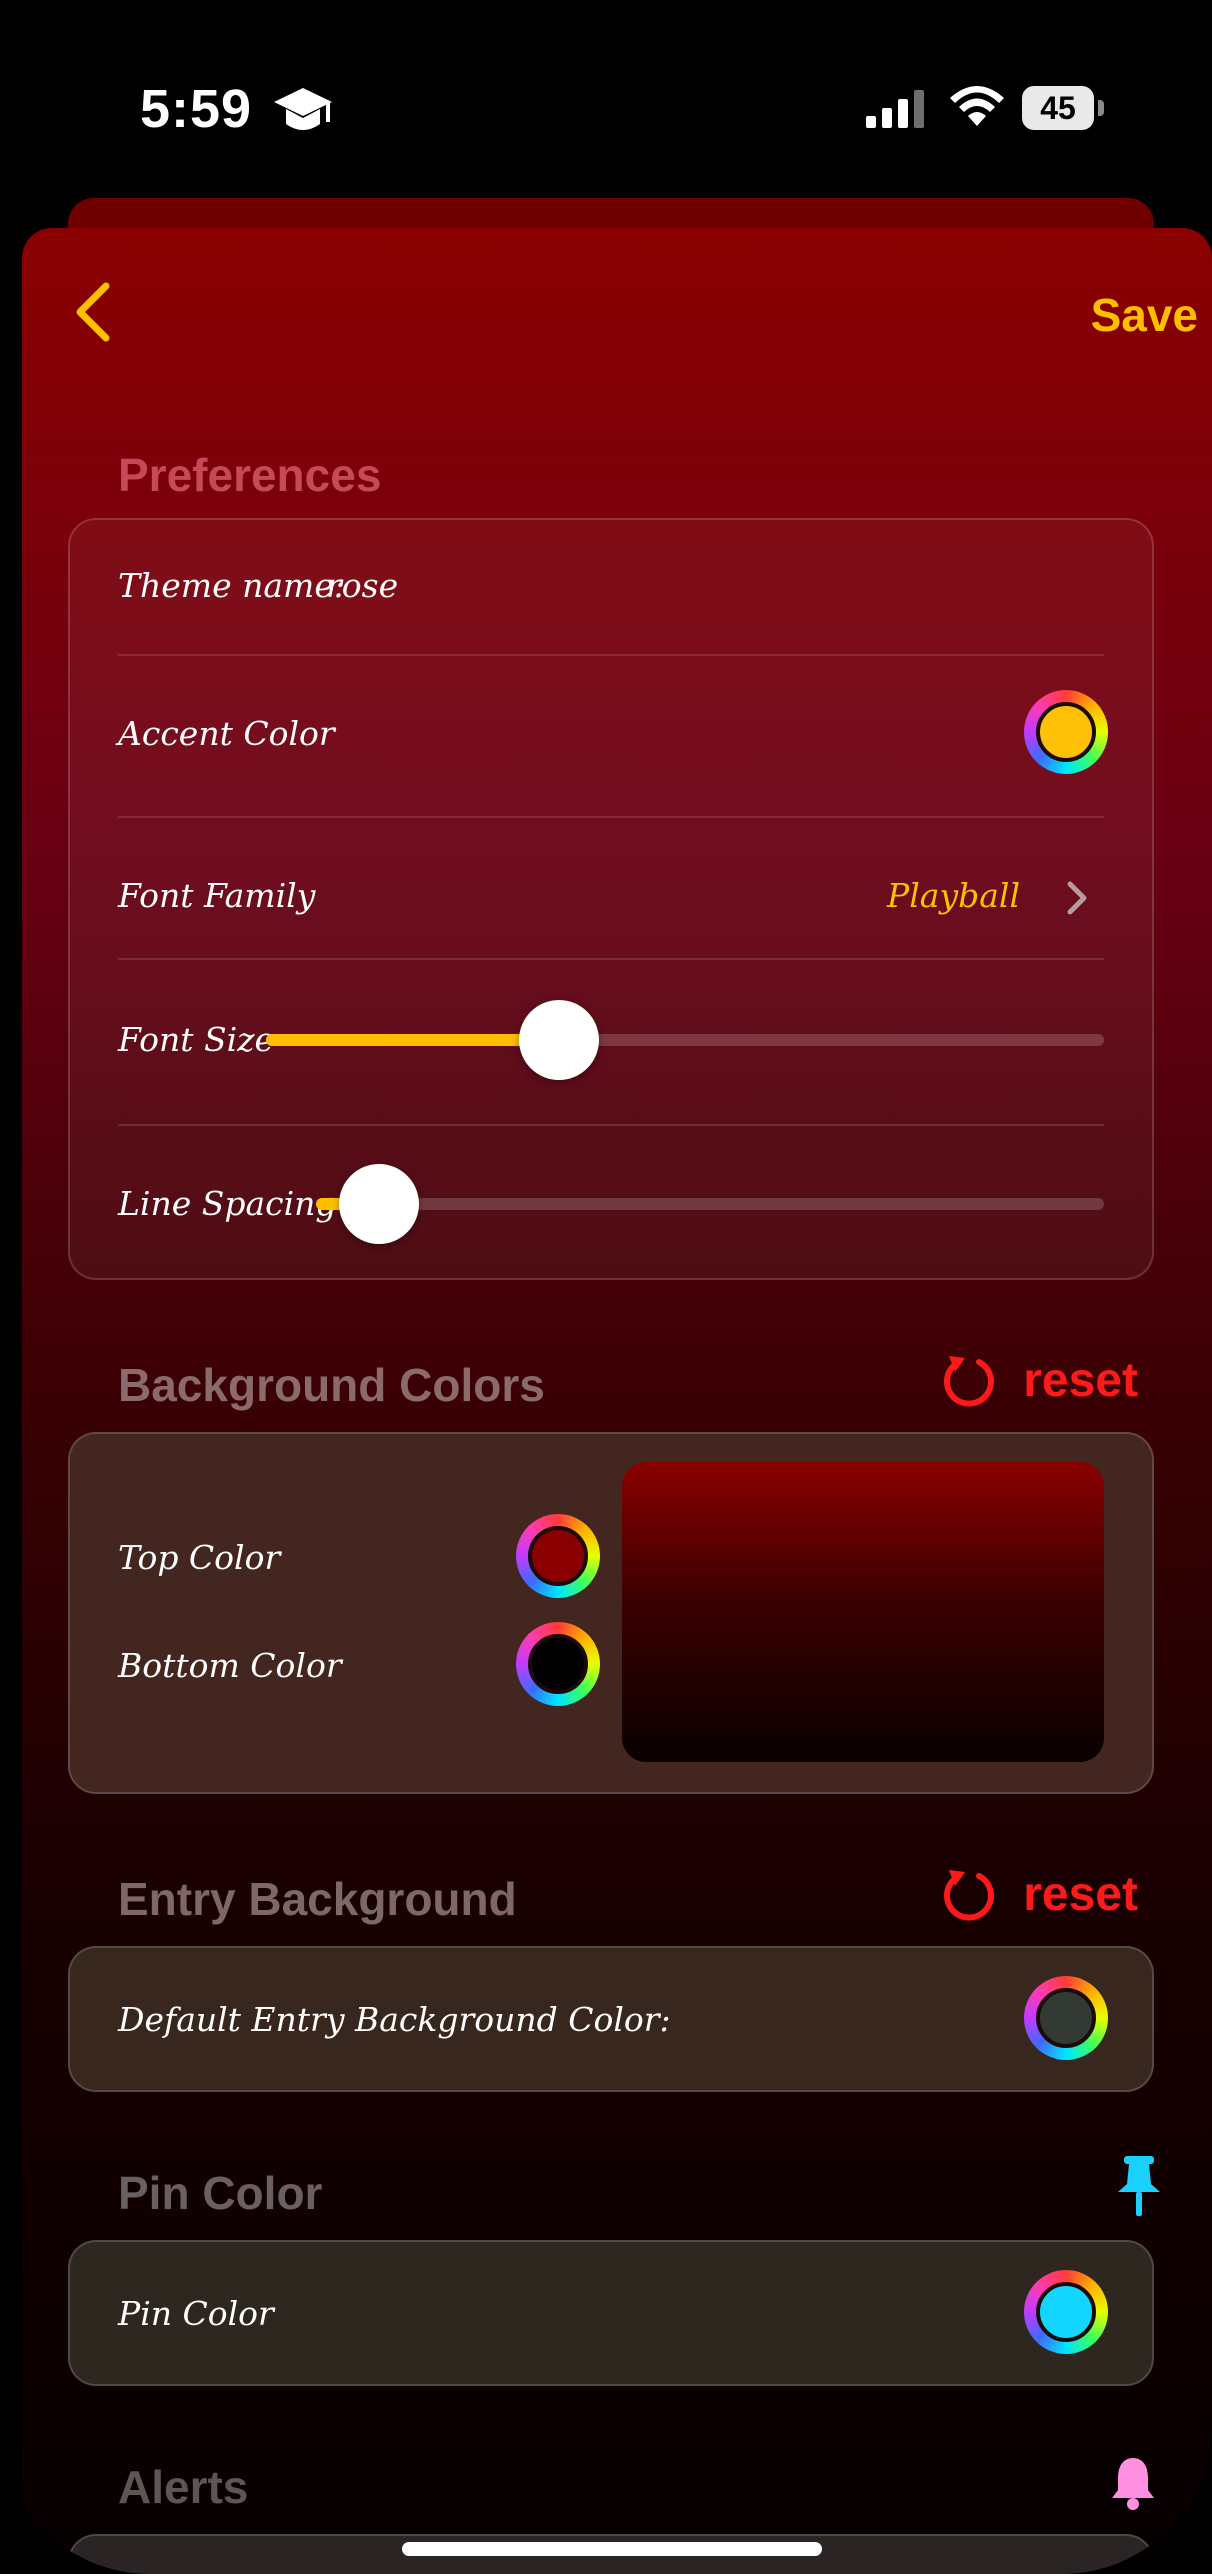 This screenshot has width=1212, height=2574. I want to click on top-color-label: Top Color, so click(199, 1557).